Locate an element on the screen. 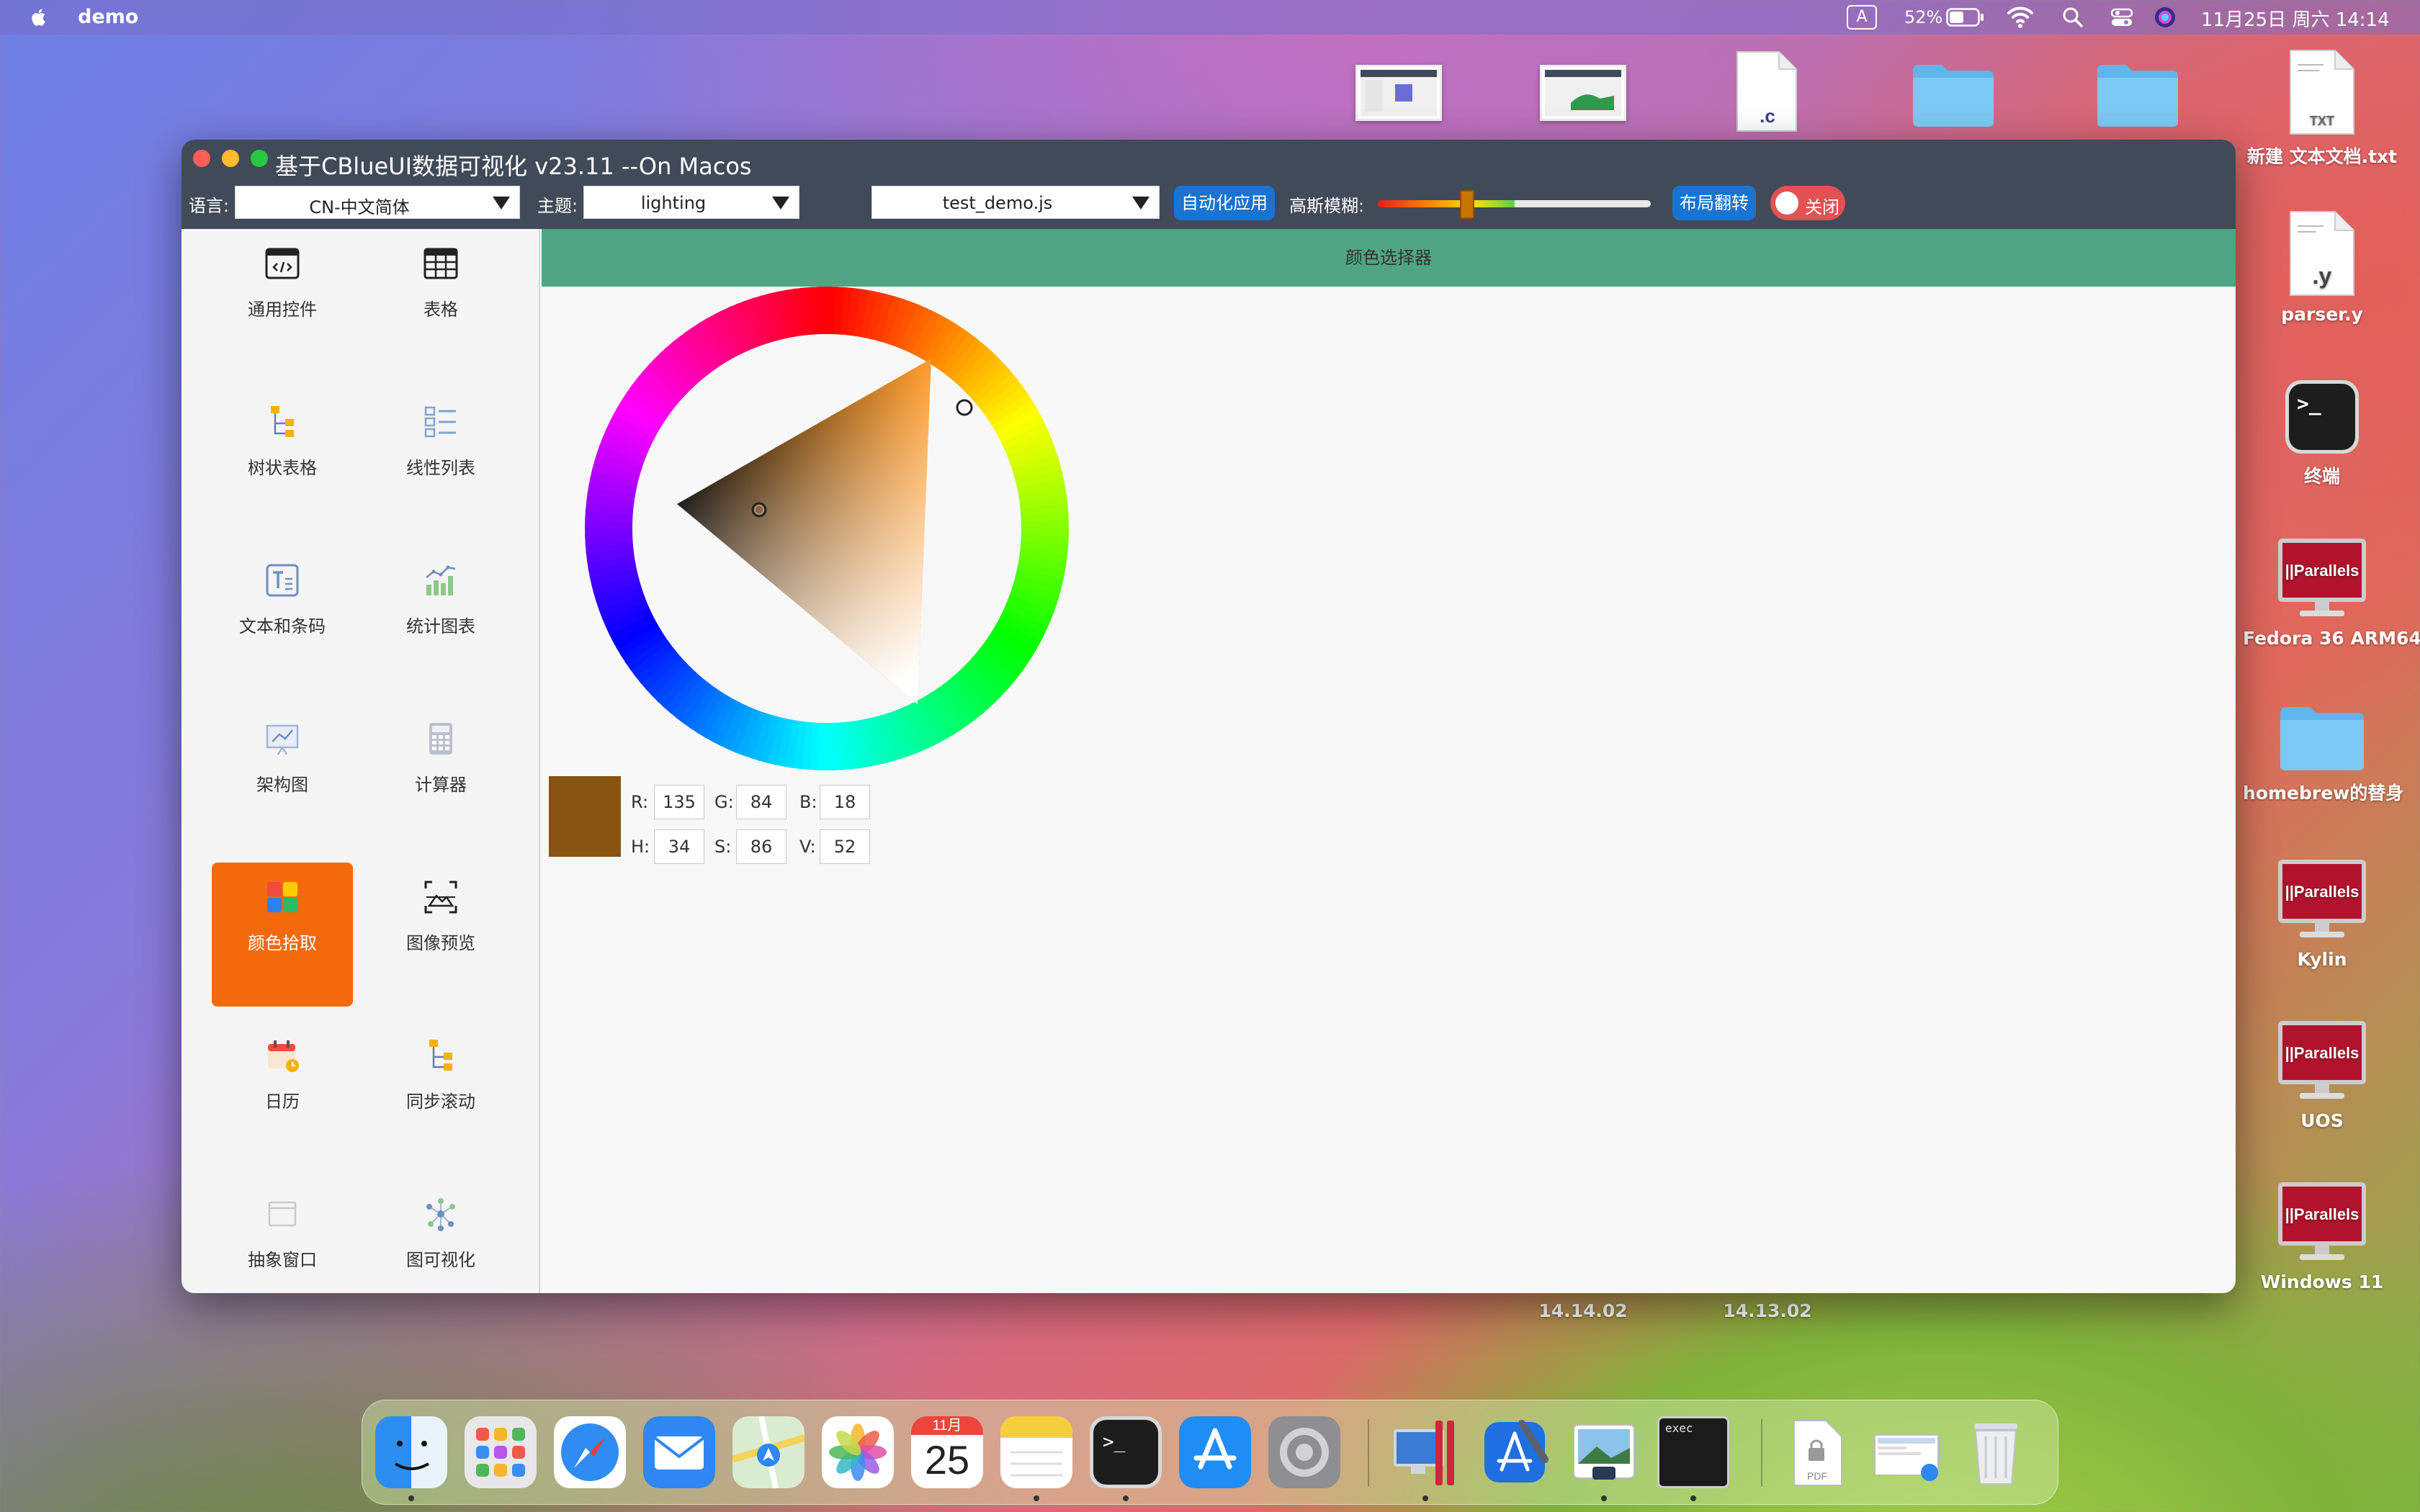 Image resolution: width=2420 pixels, height=1512 pixels. calendar-app-icon: 11月 25 is located at coordinates (947, 1452).